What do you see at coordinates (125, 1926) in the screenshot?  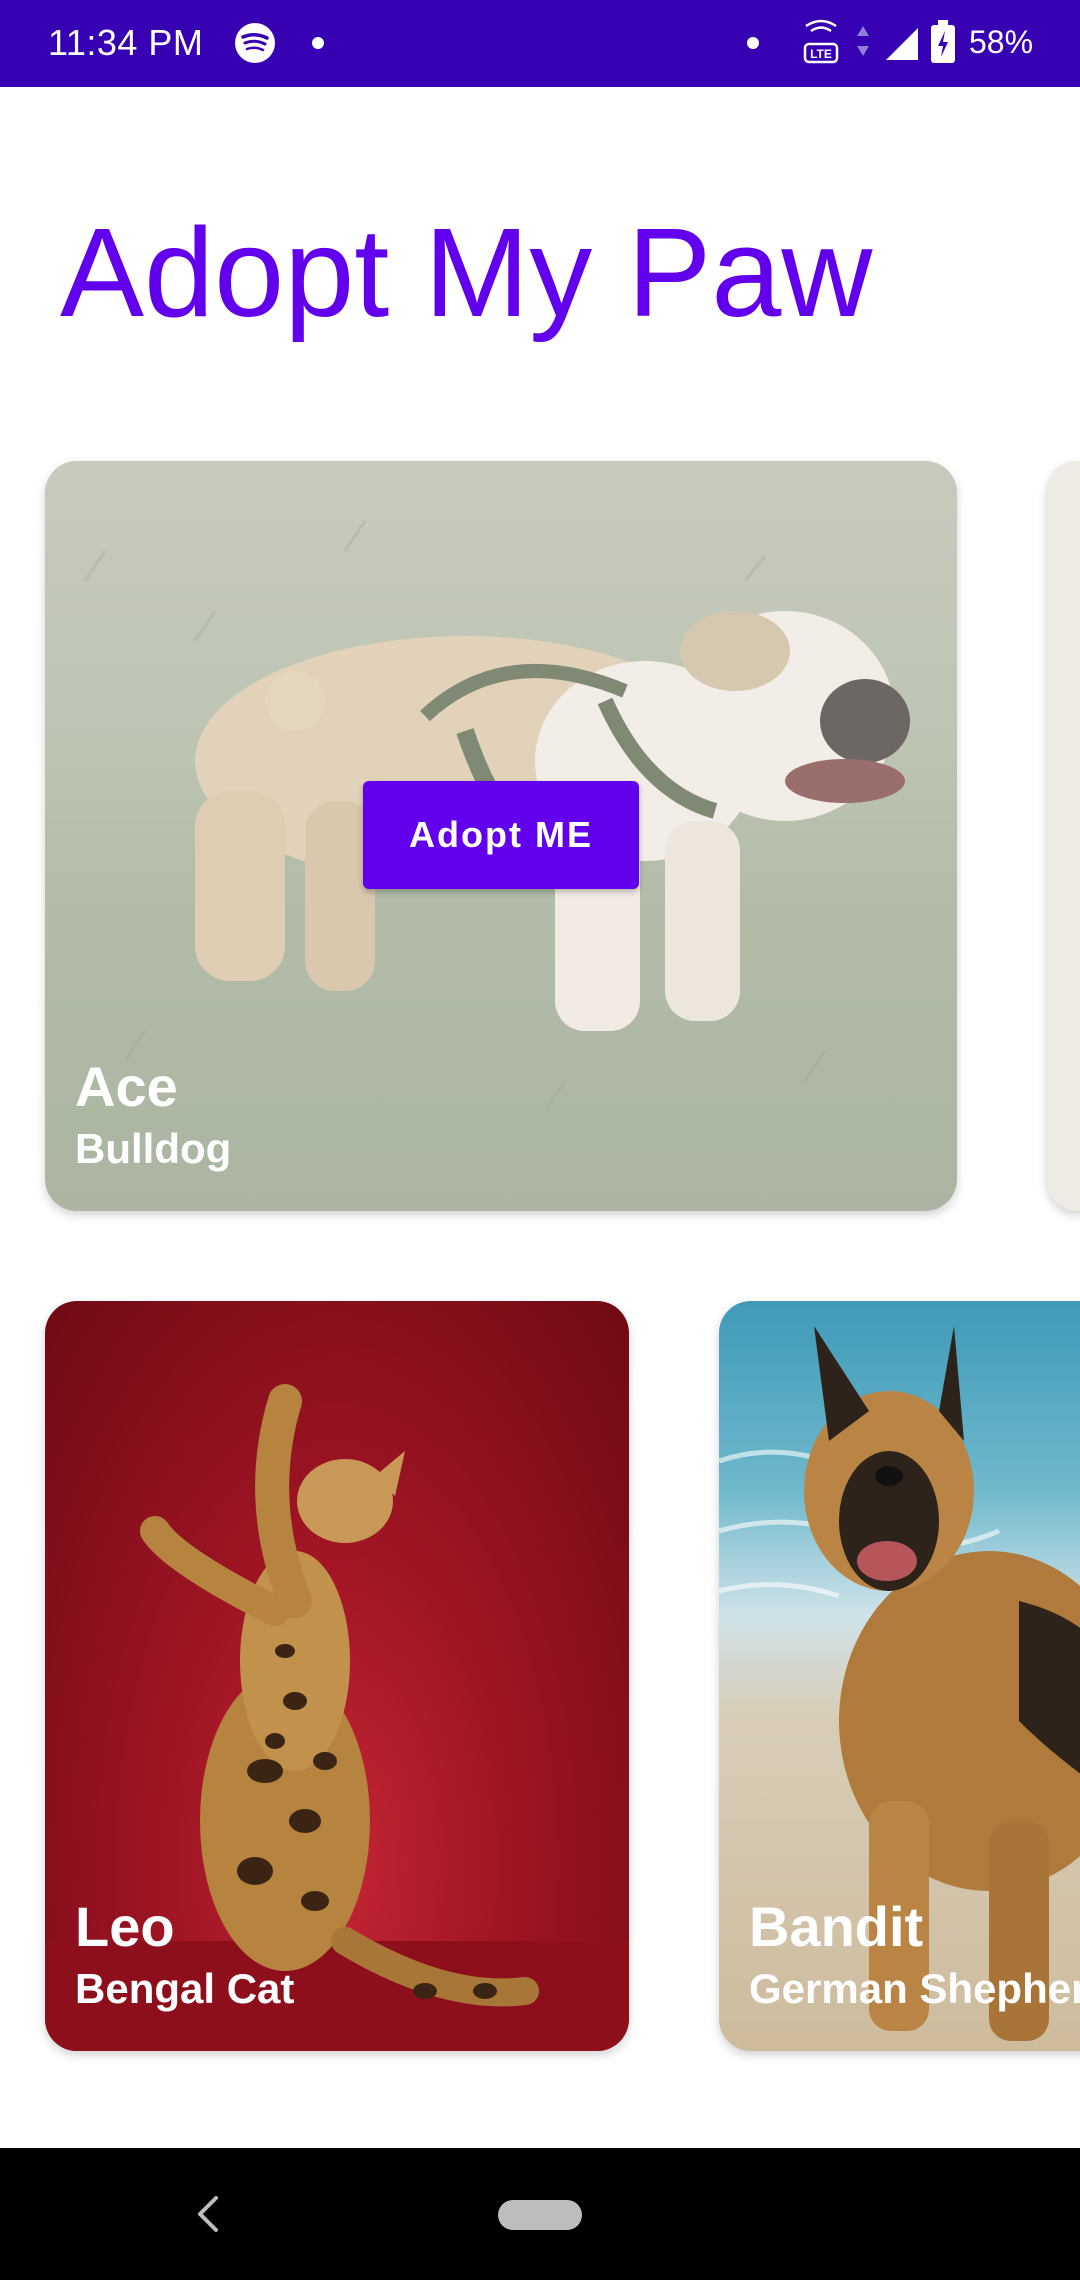 I see `pet-name: Leo` at bounding box center [125, 1926].